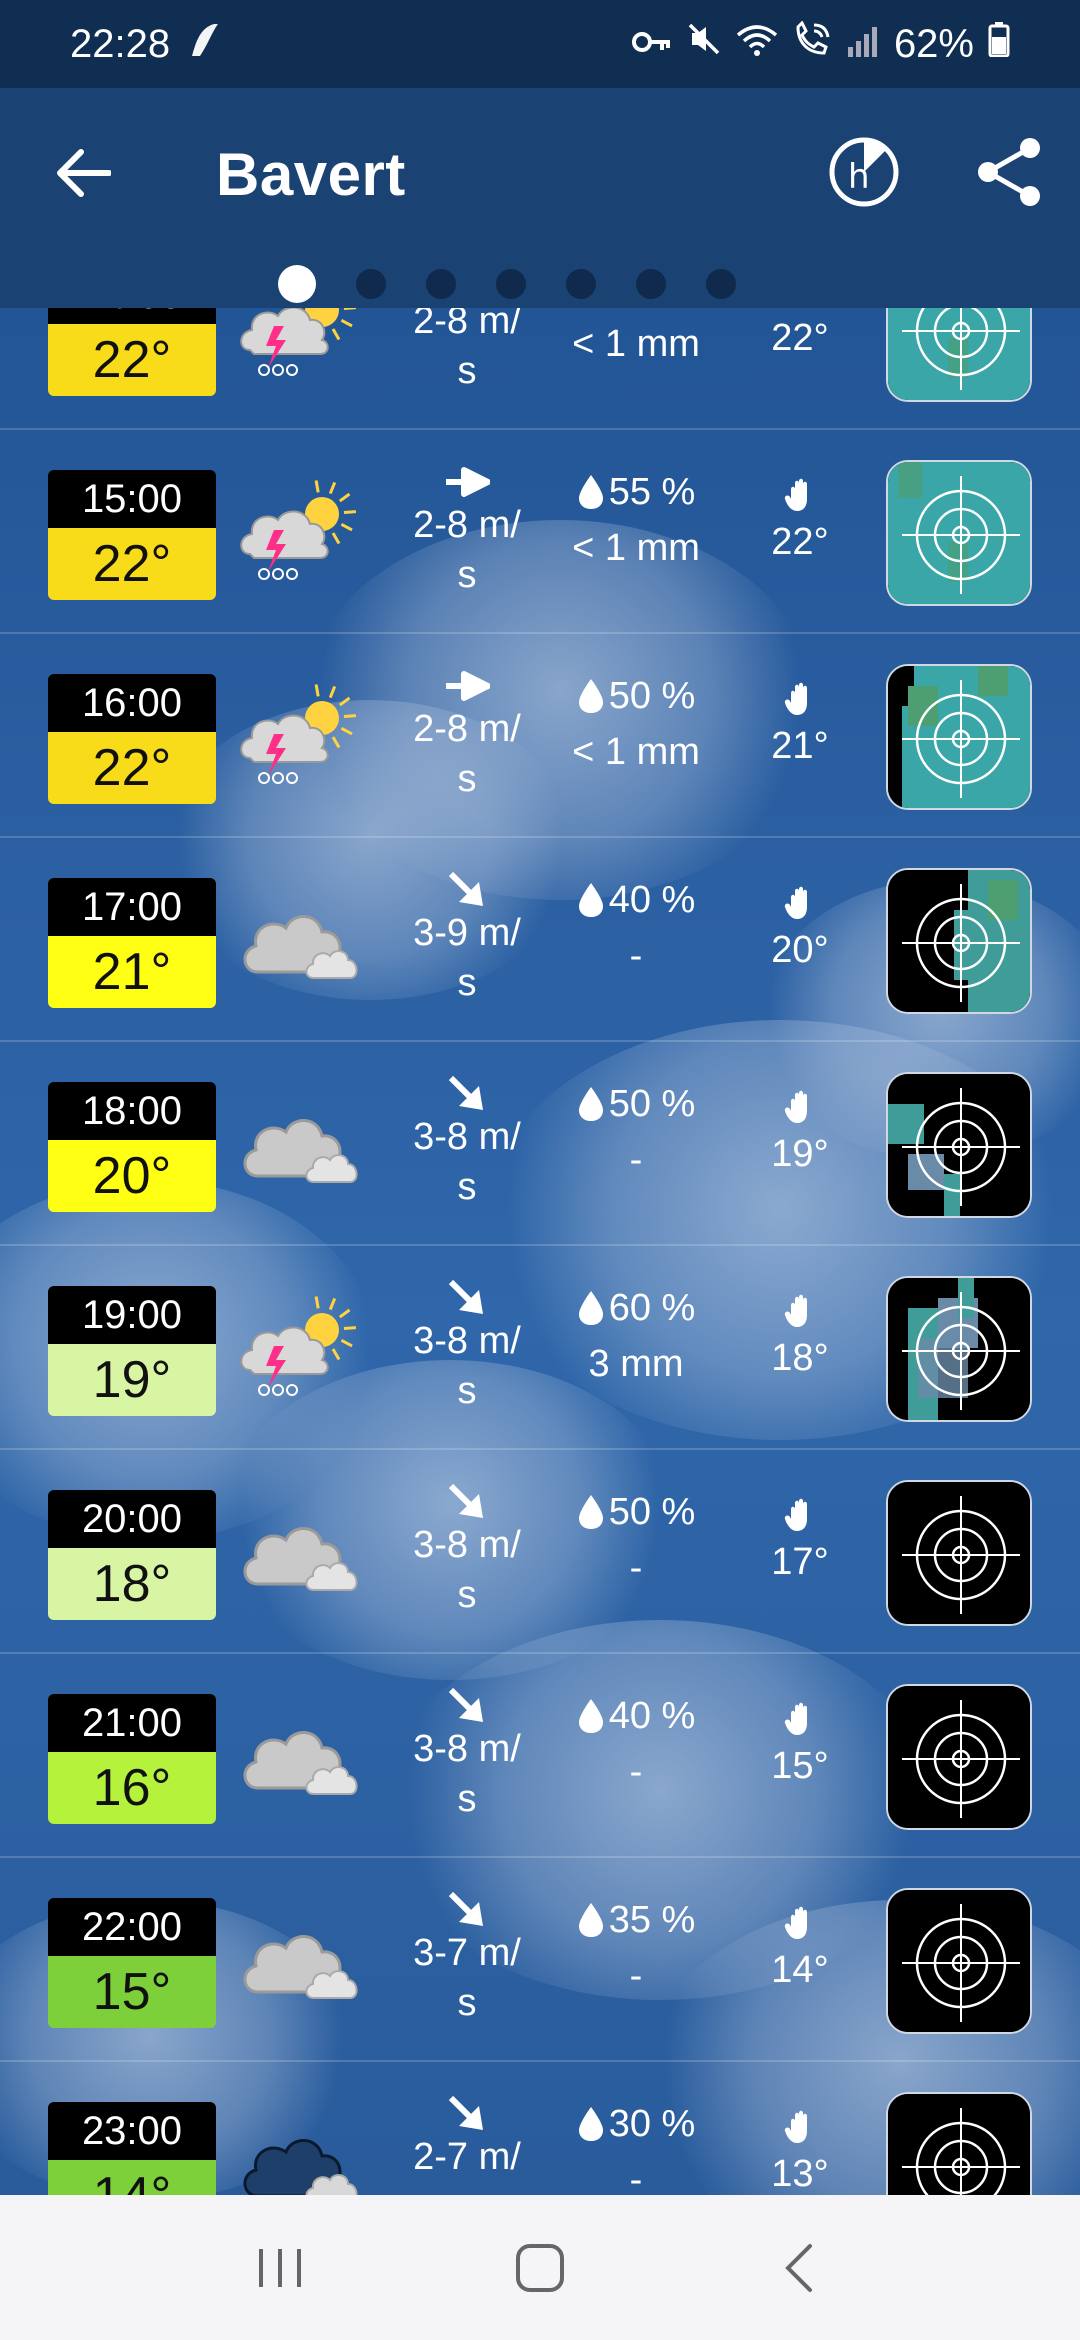  I want to click on precip-cell: 55 % < 1 mm, so click(636, 520).